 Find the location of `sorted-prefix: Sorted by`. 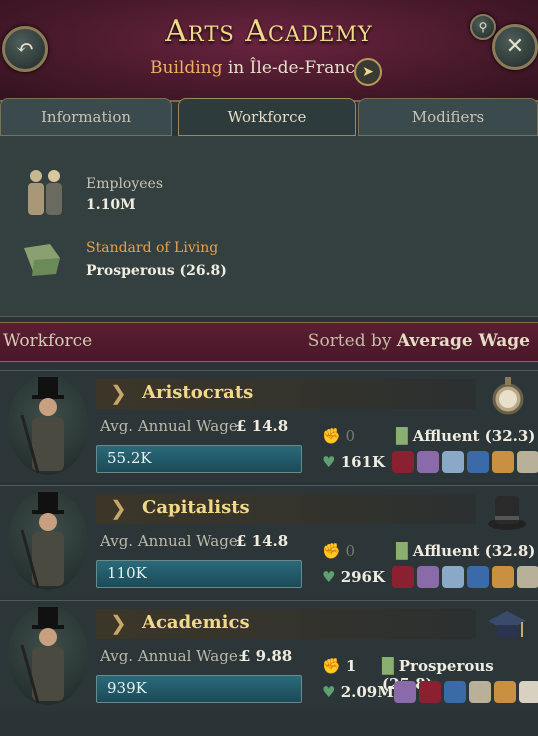

sorted-prefix: Sorted by is located at coordinates (349, 341).